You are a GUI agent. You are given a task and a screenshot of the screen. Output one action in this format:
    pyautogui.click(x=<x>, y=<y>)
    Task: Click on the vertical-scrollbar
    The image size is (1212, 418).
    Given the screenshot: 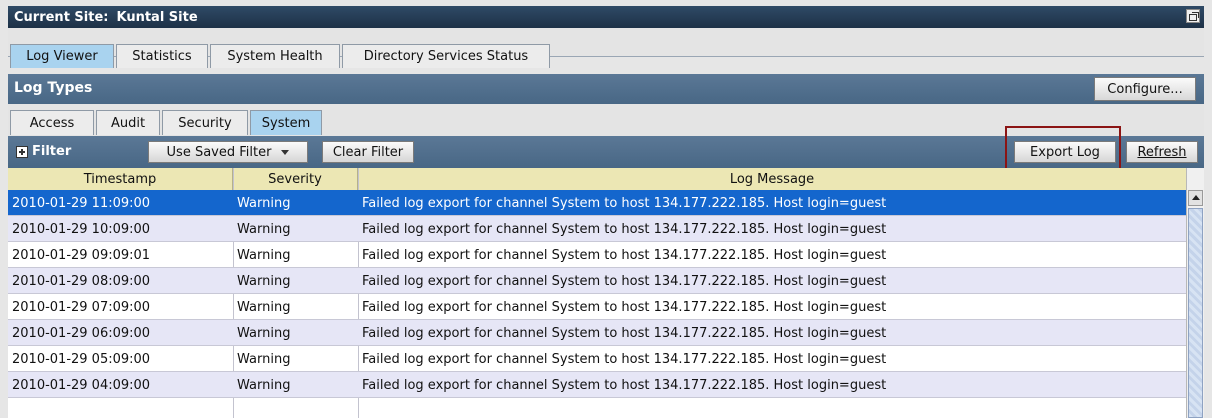 What is the action you would take?
    pyautogui.click(x=1195, y=293)
    